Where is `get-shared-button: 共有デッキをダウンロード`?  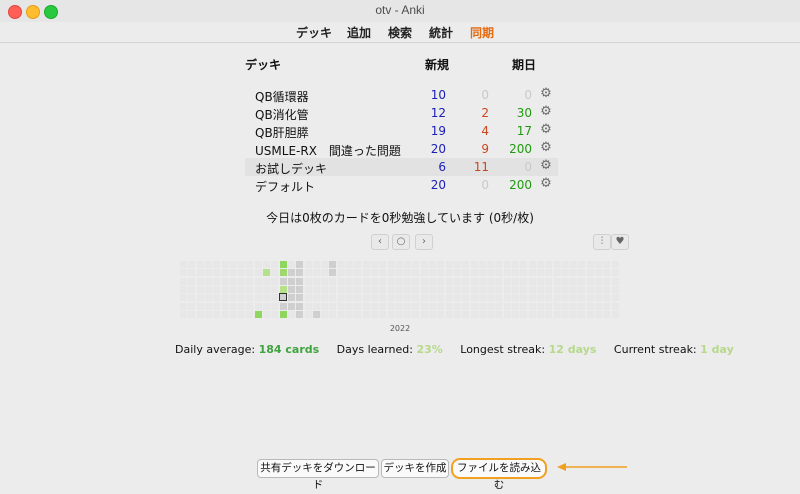
get-shared-button: 共有デッキをダウンロード is located at coordinates (318, 475).